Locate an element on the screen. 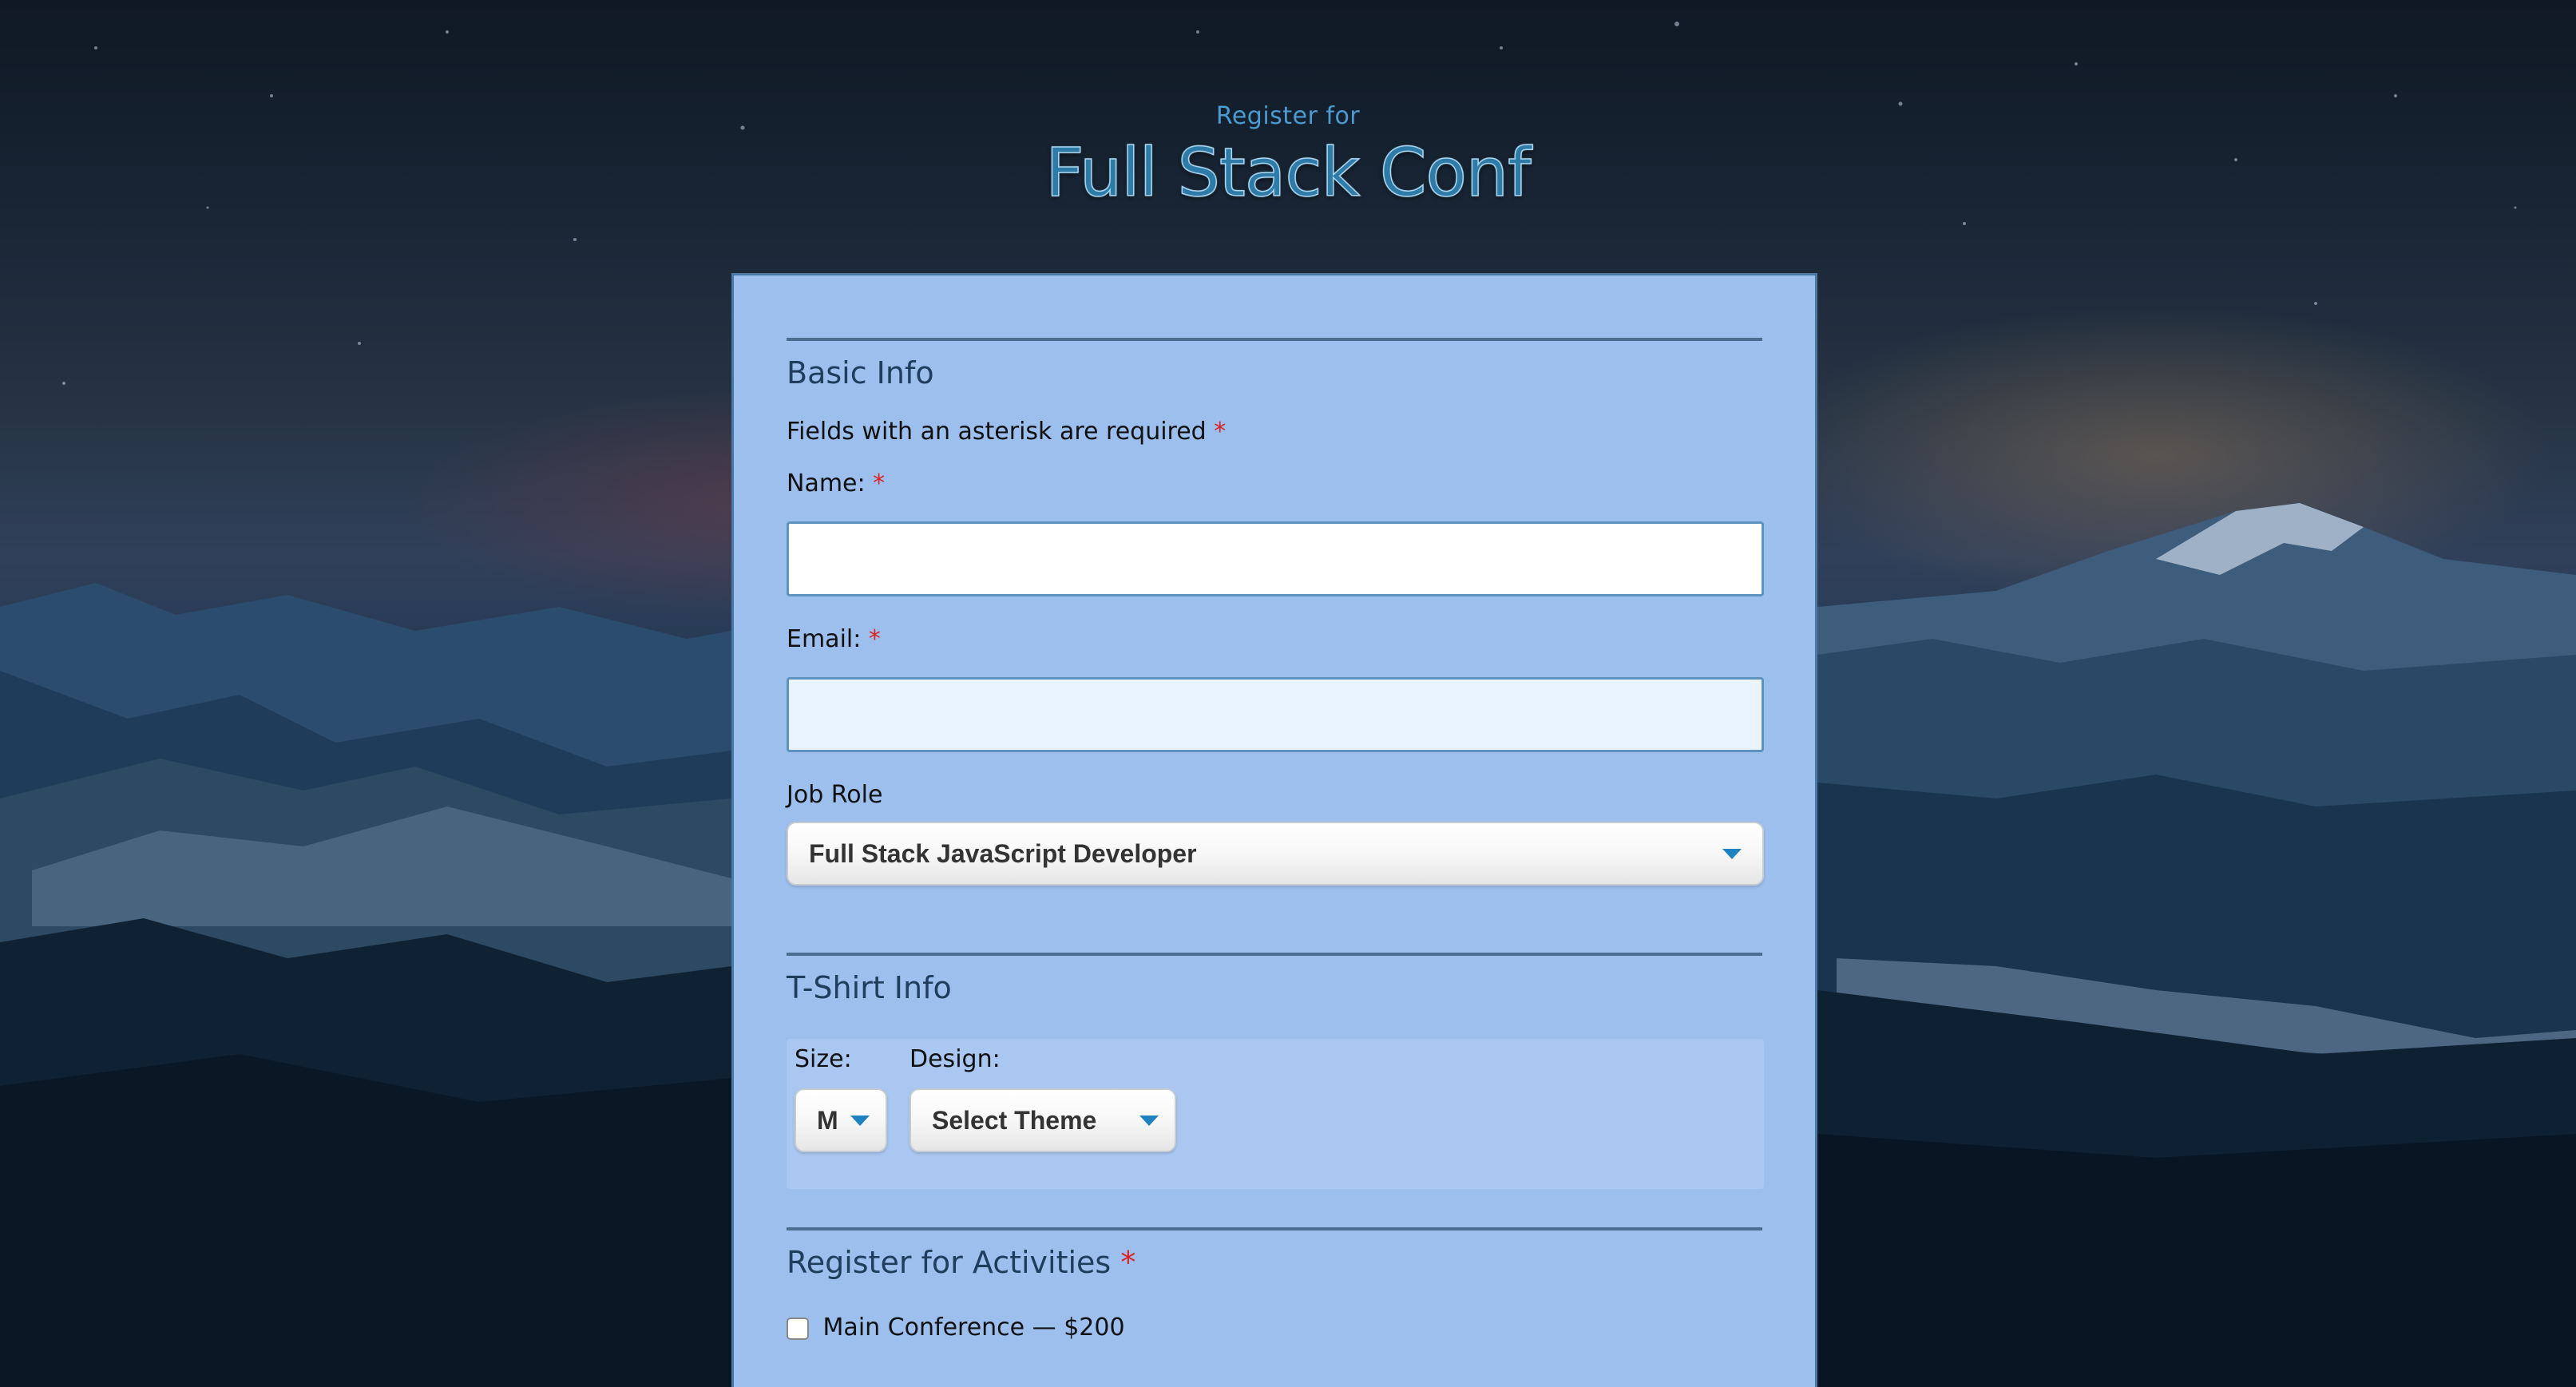 This screenshot has width=2576, height=1387. job-role-selected-value: Full Stack JavaScript Developer is located at coordinates (1003, 853).